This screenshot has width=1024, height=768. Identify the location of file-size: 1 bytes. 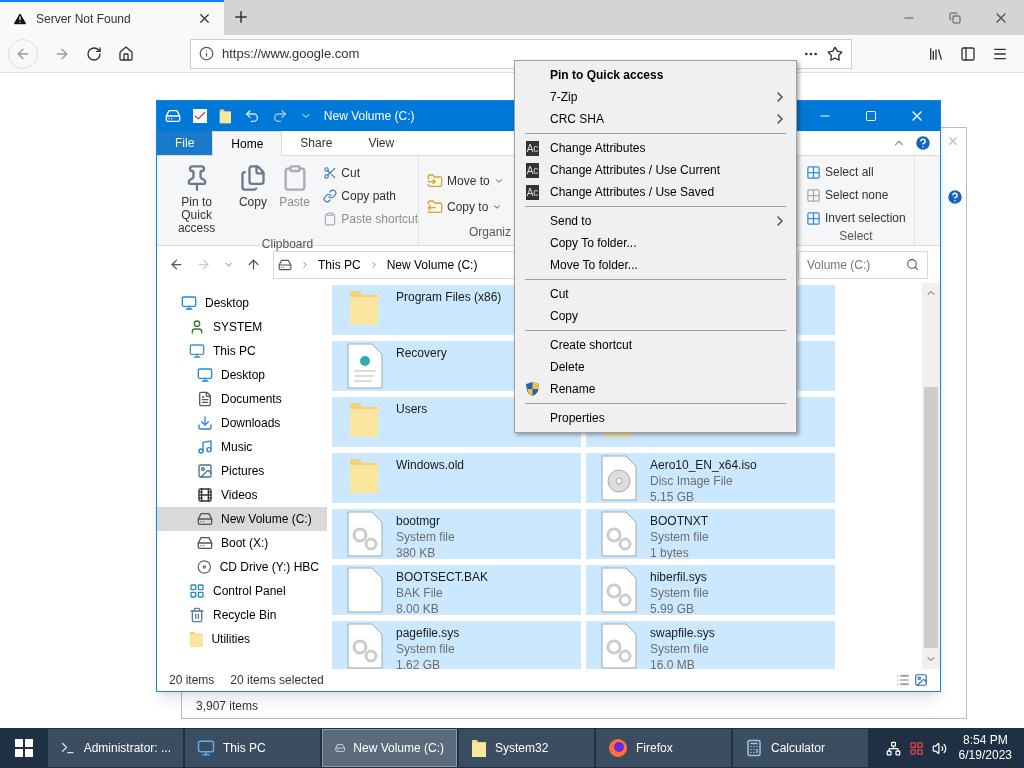
(670, 552).